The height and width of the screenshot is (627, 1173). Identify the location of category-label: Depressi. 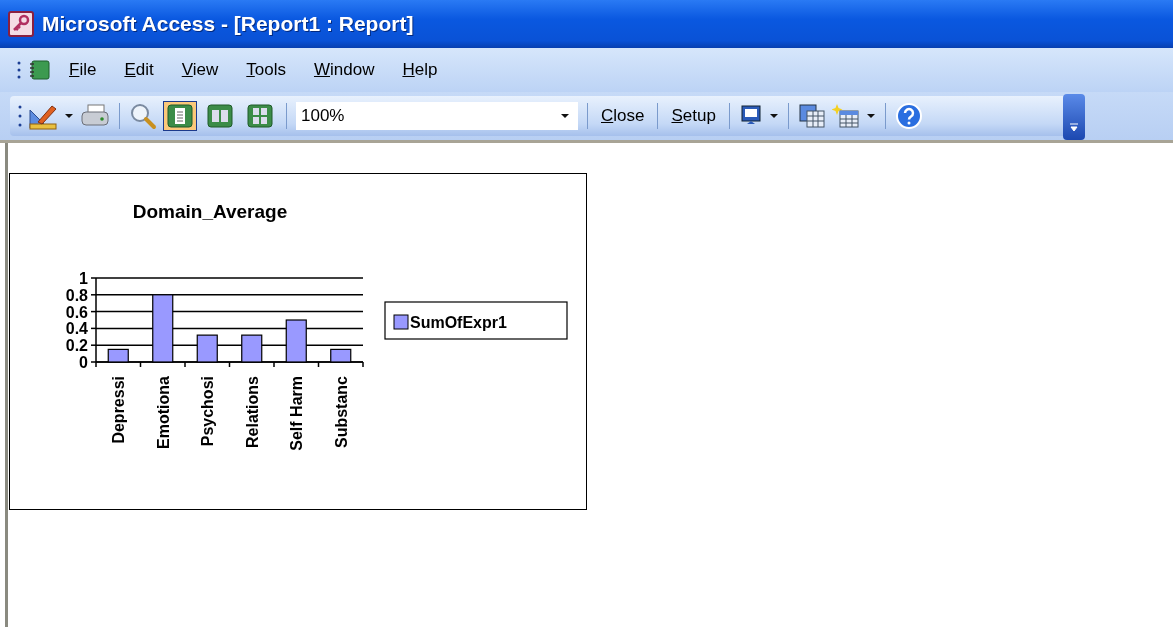
(119, 410).